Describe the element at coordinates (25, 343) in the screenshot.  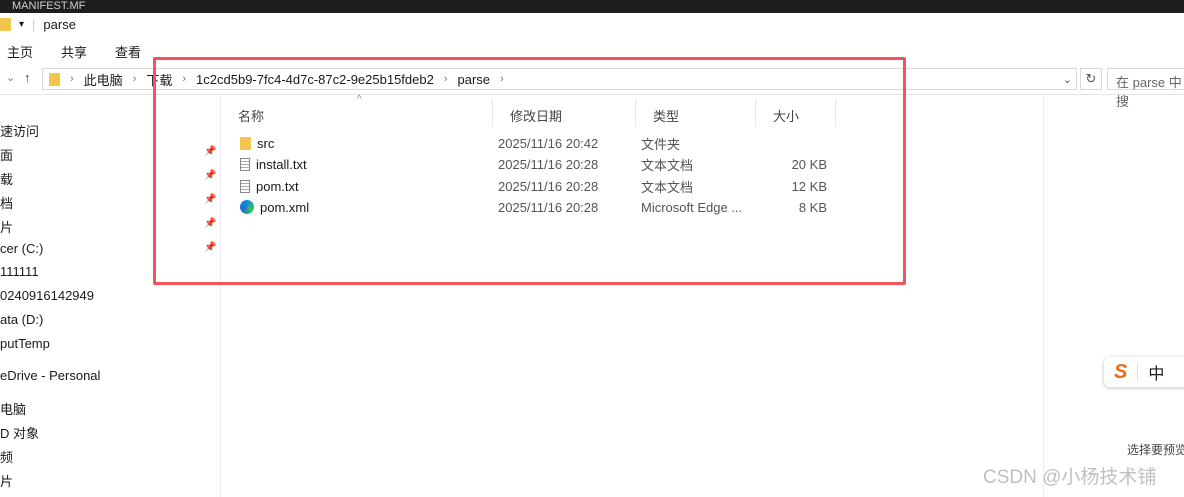
I see `nav-item: putTemp` at that location.